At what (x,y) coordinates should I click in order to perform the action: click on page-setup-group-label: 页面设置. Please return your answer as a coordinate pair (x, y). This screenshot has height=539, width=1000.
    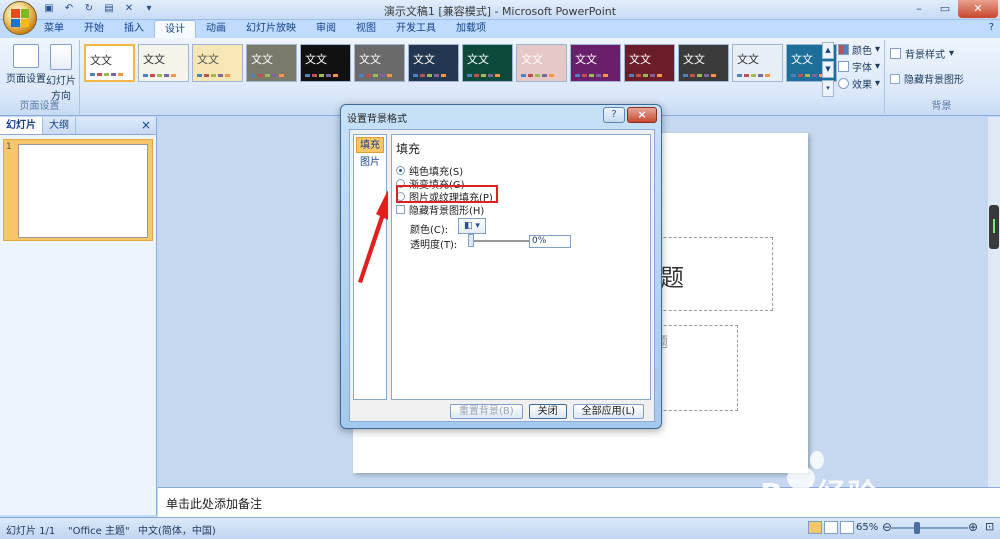
    Looking at the image, I should click on (39, 106).